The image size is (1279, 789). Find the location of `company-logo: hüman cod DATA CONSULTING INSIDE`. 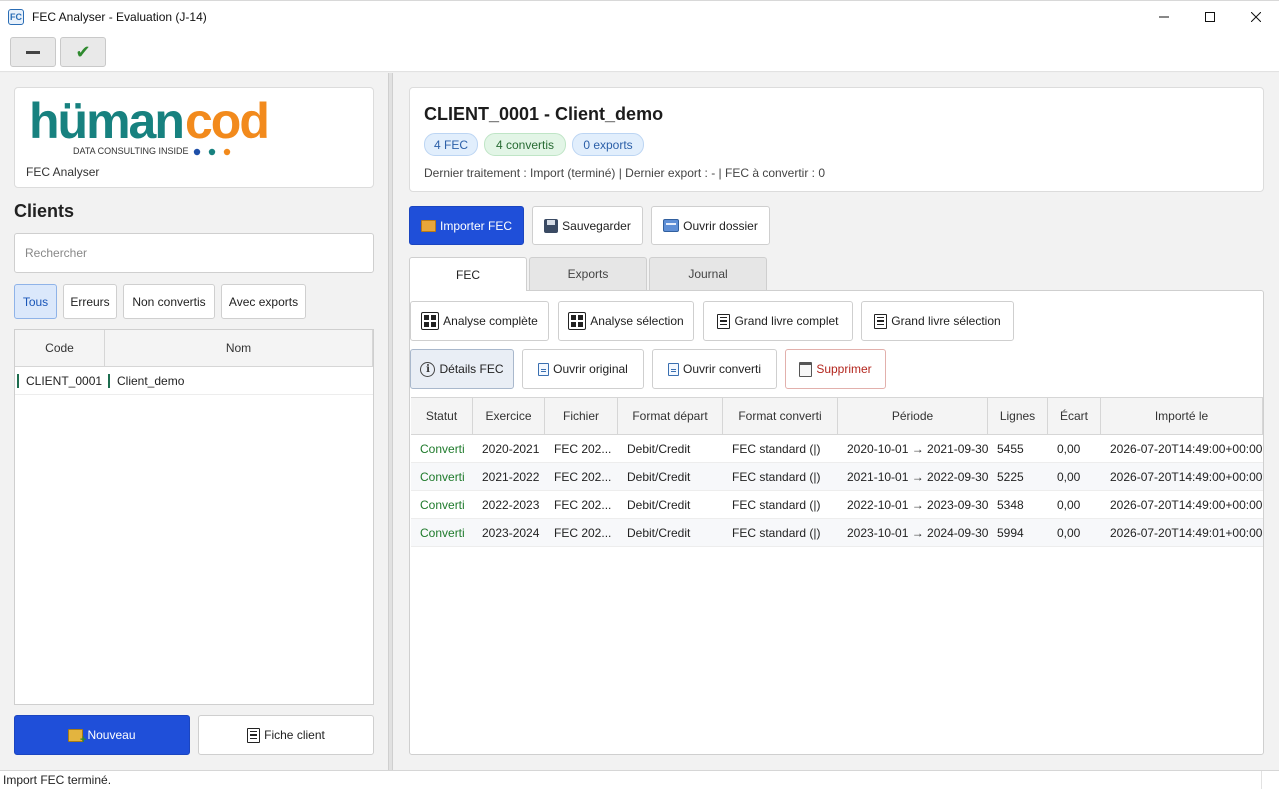

company-logo: hüman cod DATA CONSULTING INSIDE is located at coordinates (149, 126).